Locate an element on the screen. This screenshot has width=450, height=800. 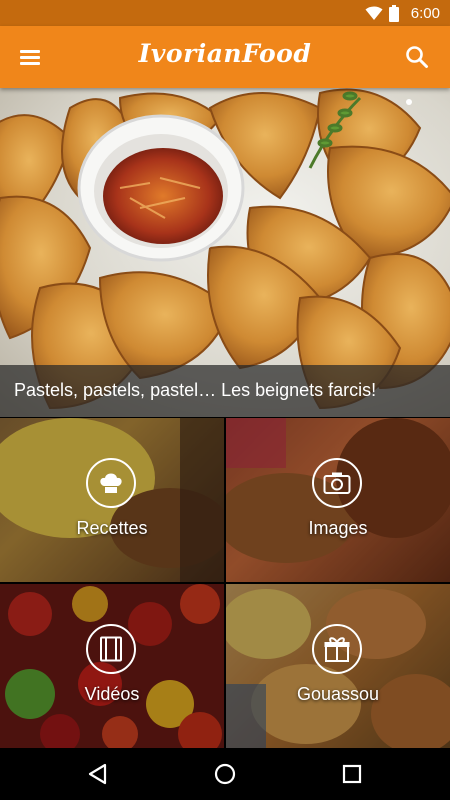
status-time: 6:00 is located at coordinates (425, 13).